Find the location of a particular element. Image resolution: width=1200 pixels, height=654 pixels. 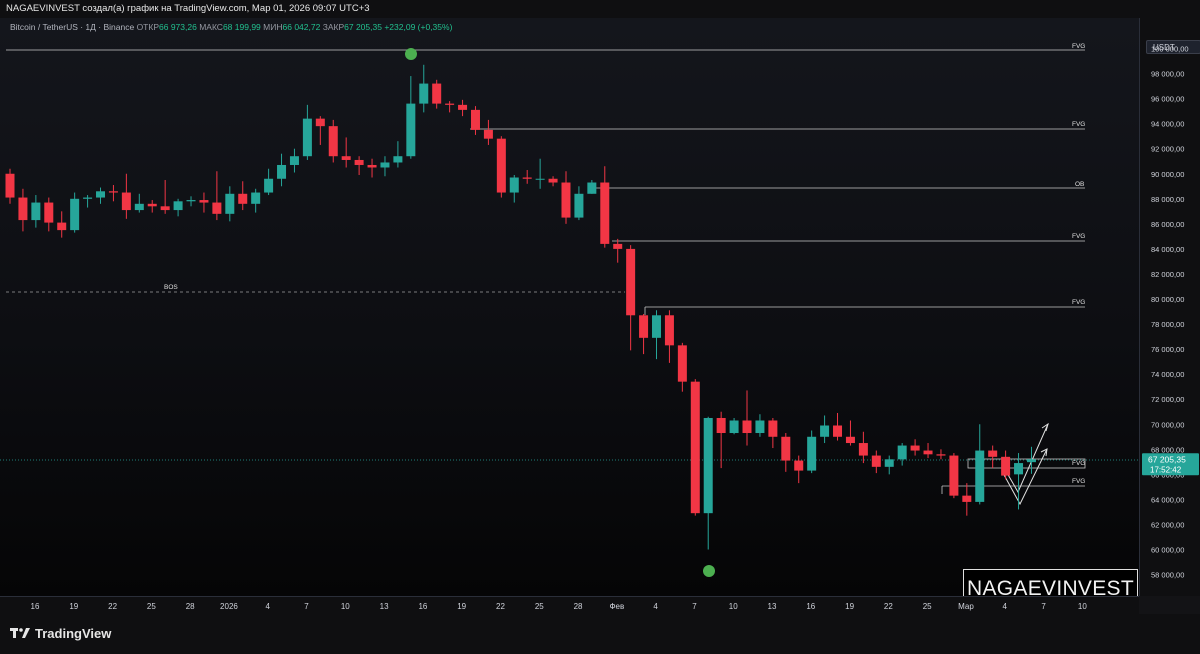

swing-high-marker-icon is located at coordinates (411, 54).